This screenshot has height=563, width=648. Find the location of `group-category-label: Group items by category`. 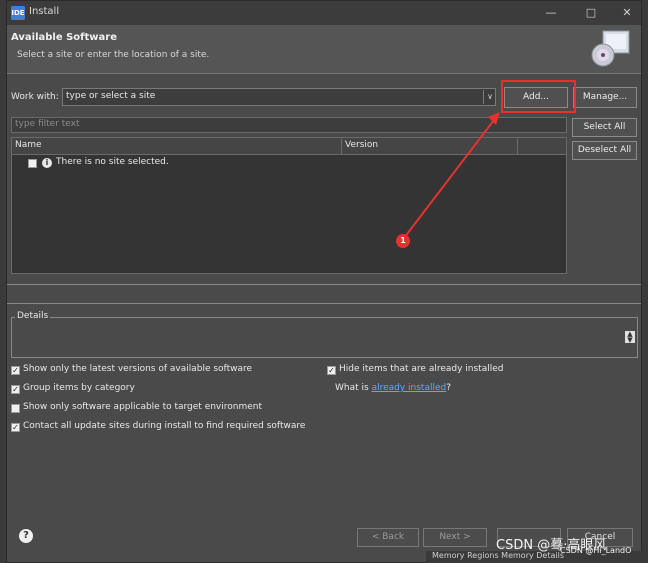

group-category-label: Group items by category is located at coordinates (79, 388).